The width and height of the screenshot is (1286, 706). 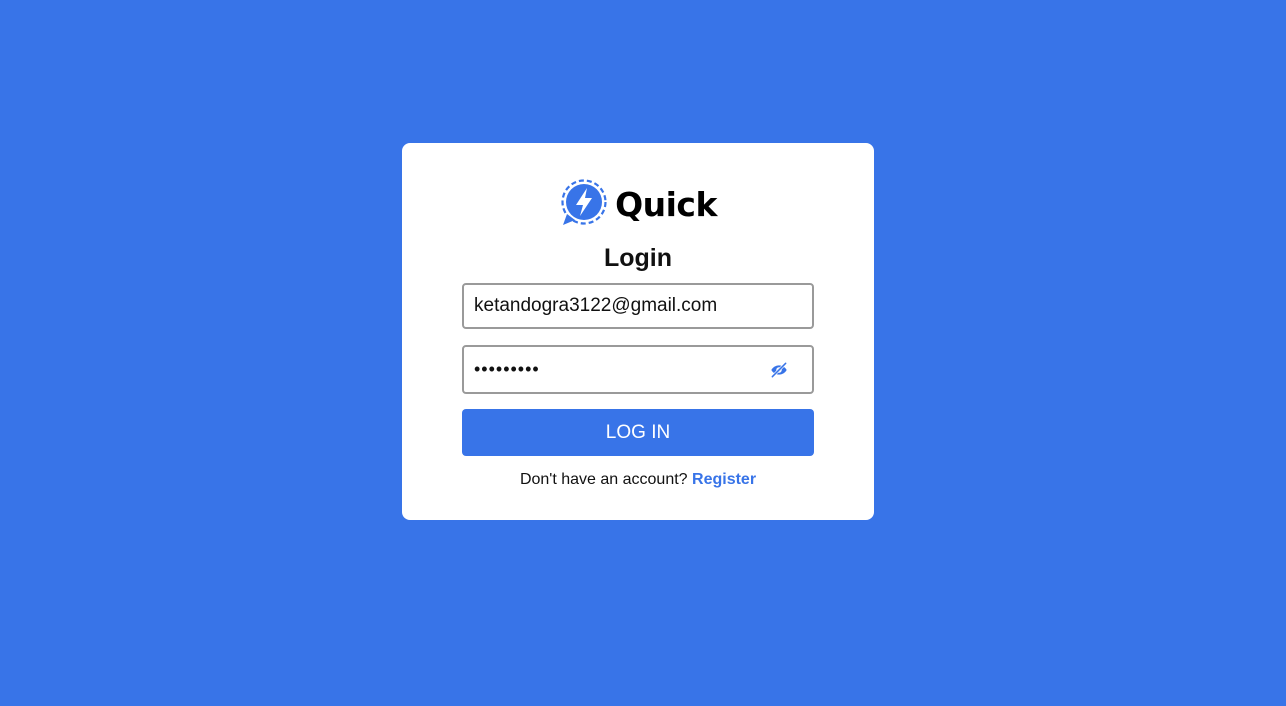 What do you see at coordinates (638, 258) in the screenshot?
I see `page-title: Login` at bounding box center [638, 258].